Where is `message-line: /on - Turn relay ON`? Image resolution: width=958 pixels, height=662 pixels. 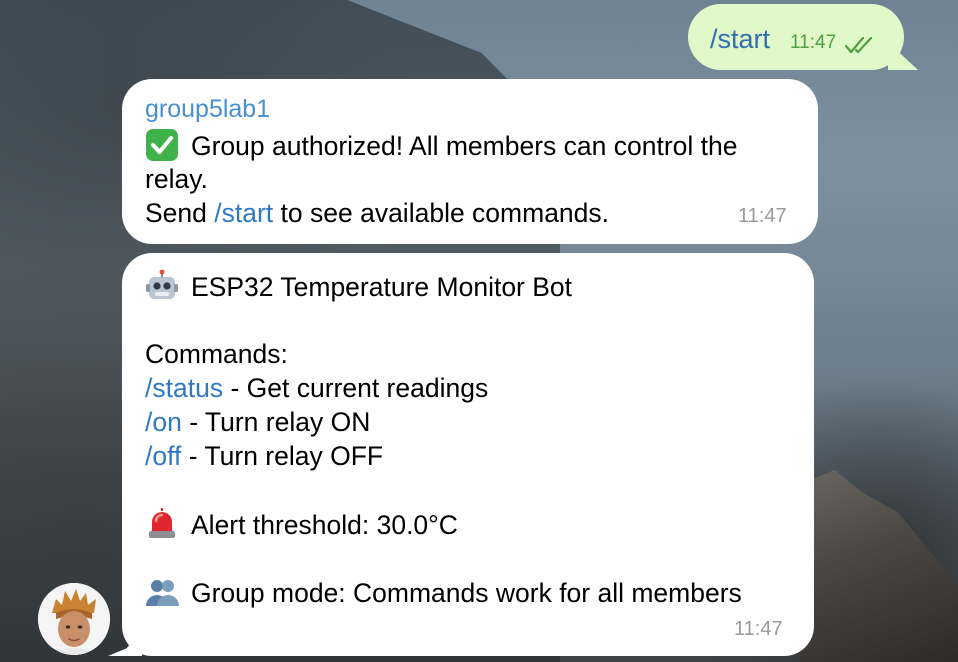
message-line: /on - Turn relay ON is located at coordinates (257, 422).